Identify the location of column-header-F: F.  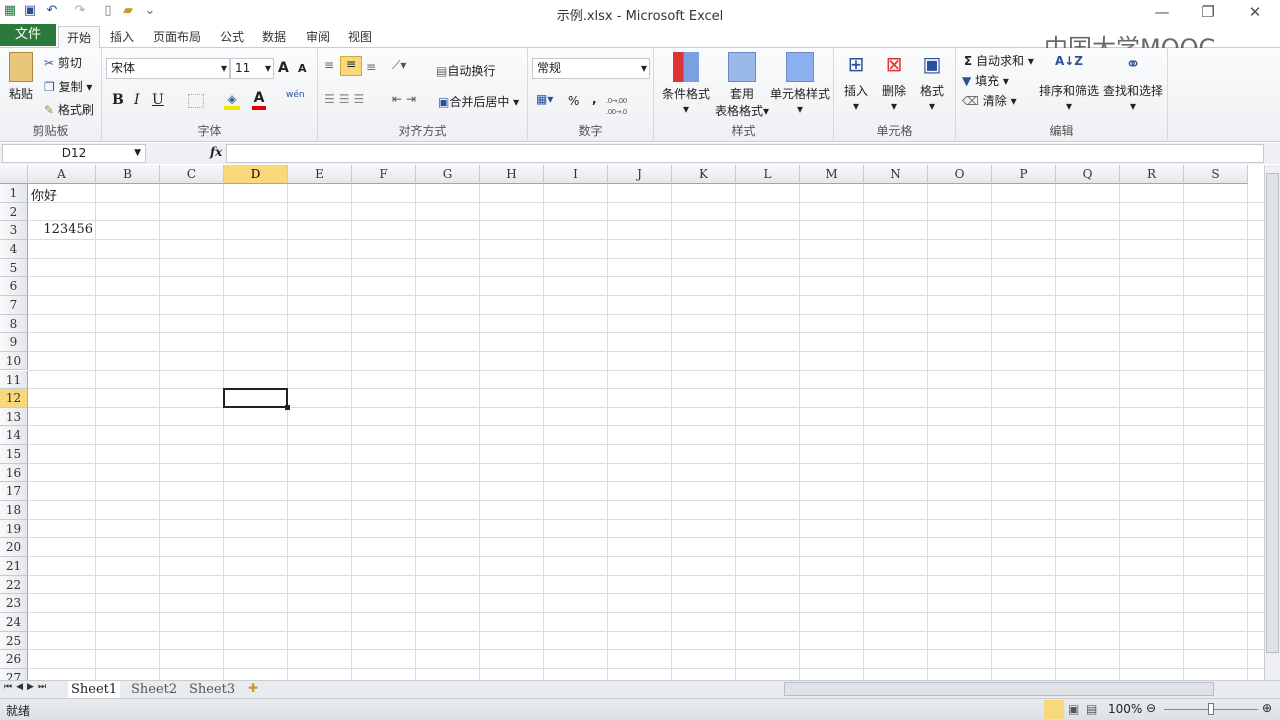
(384, 174).